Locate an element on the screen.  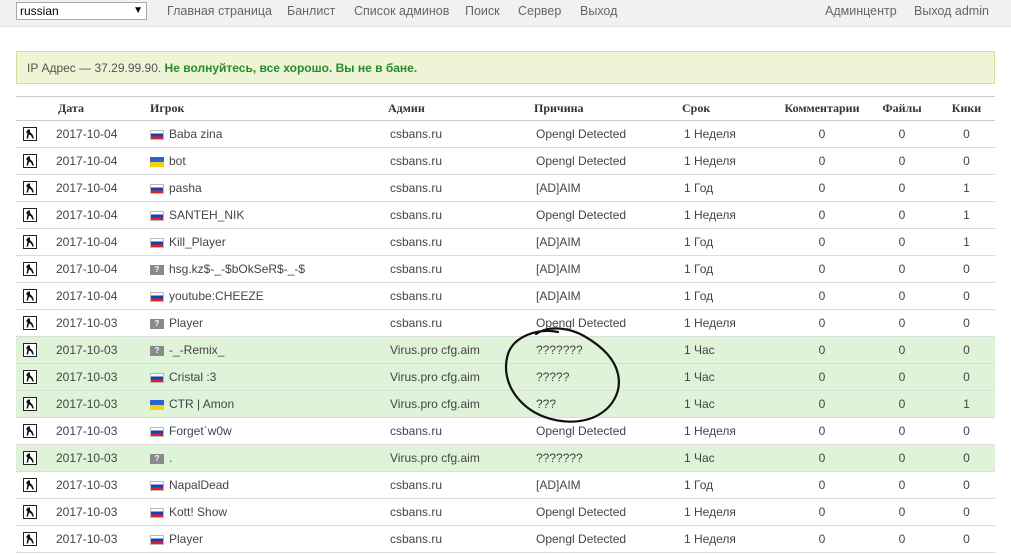
nav-link-home: Главная страница is located at coordinates (219, 11).